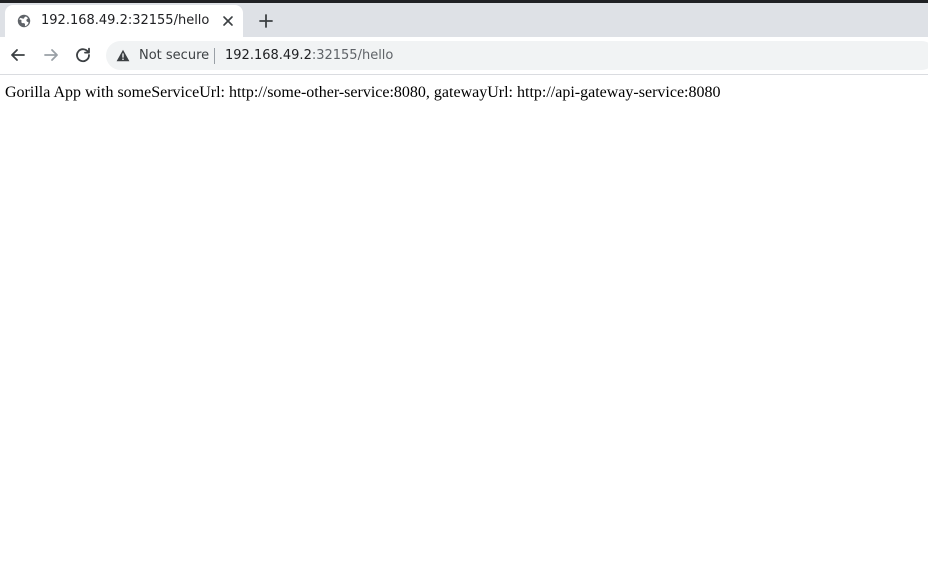  I want to click on arrow-right-icon, so click(51, 55).